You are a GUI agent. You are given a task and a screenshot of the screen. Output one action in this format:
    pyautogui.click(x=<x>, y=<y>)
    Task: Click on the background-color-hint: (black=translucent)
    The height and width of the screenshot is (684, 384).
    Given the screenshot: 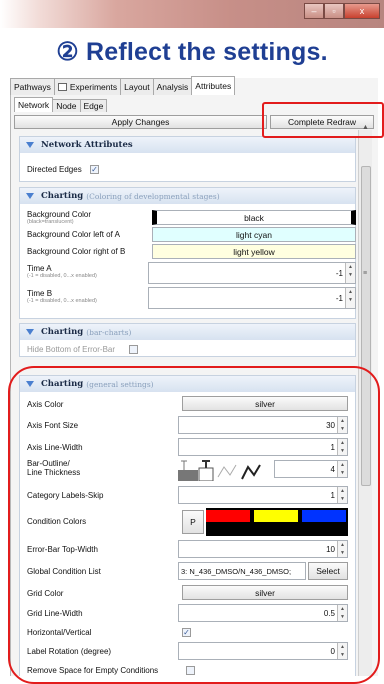 What is the action you would take?
    pyautogui.click(x=50, y=222)
    